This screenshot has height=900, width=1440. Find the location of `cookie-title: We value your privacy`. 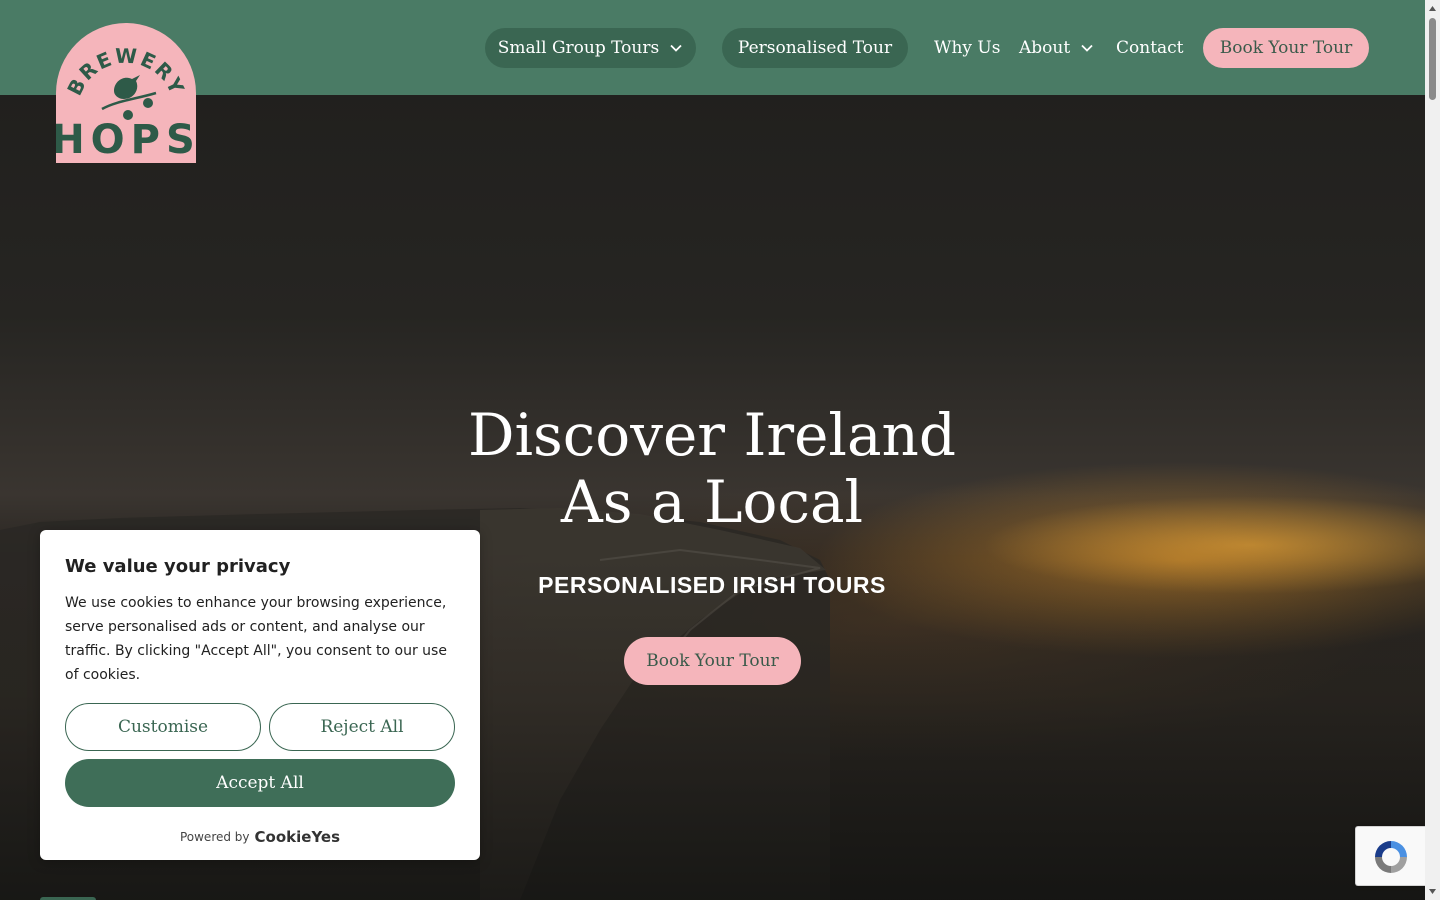

cookie-title: We value your privacy is located at coordinates (178, 566).